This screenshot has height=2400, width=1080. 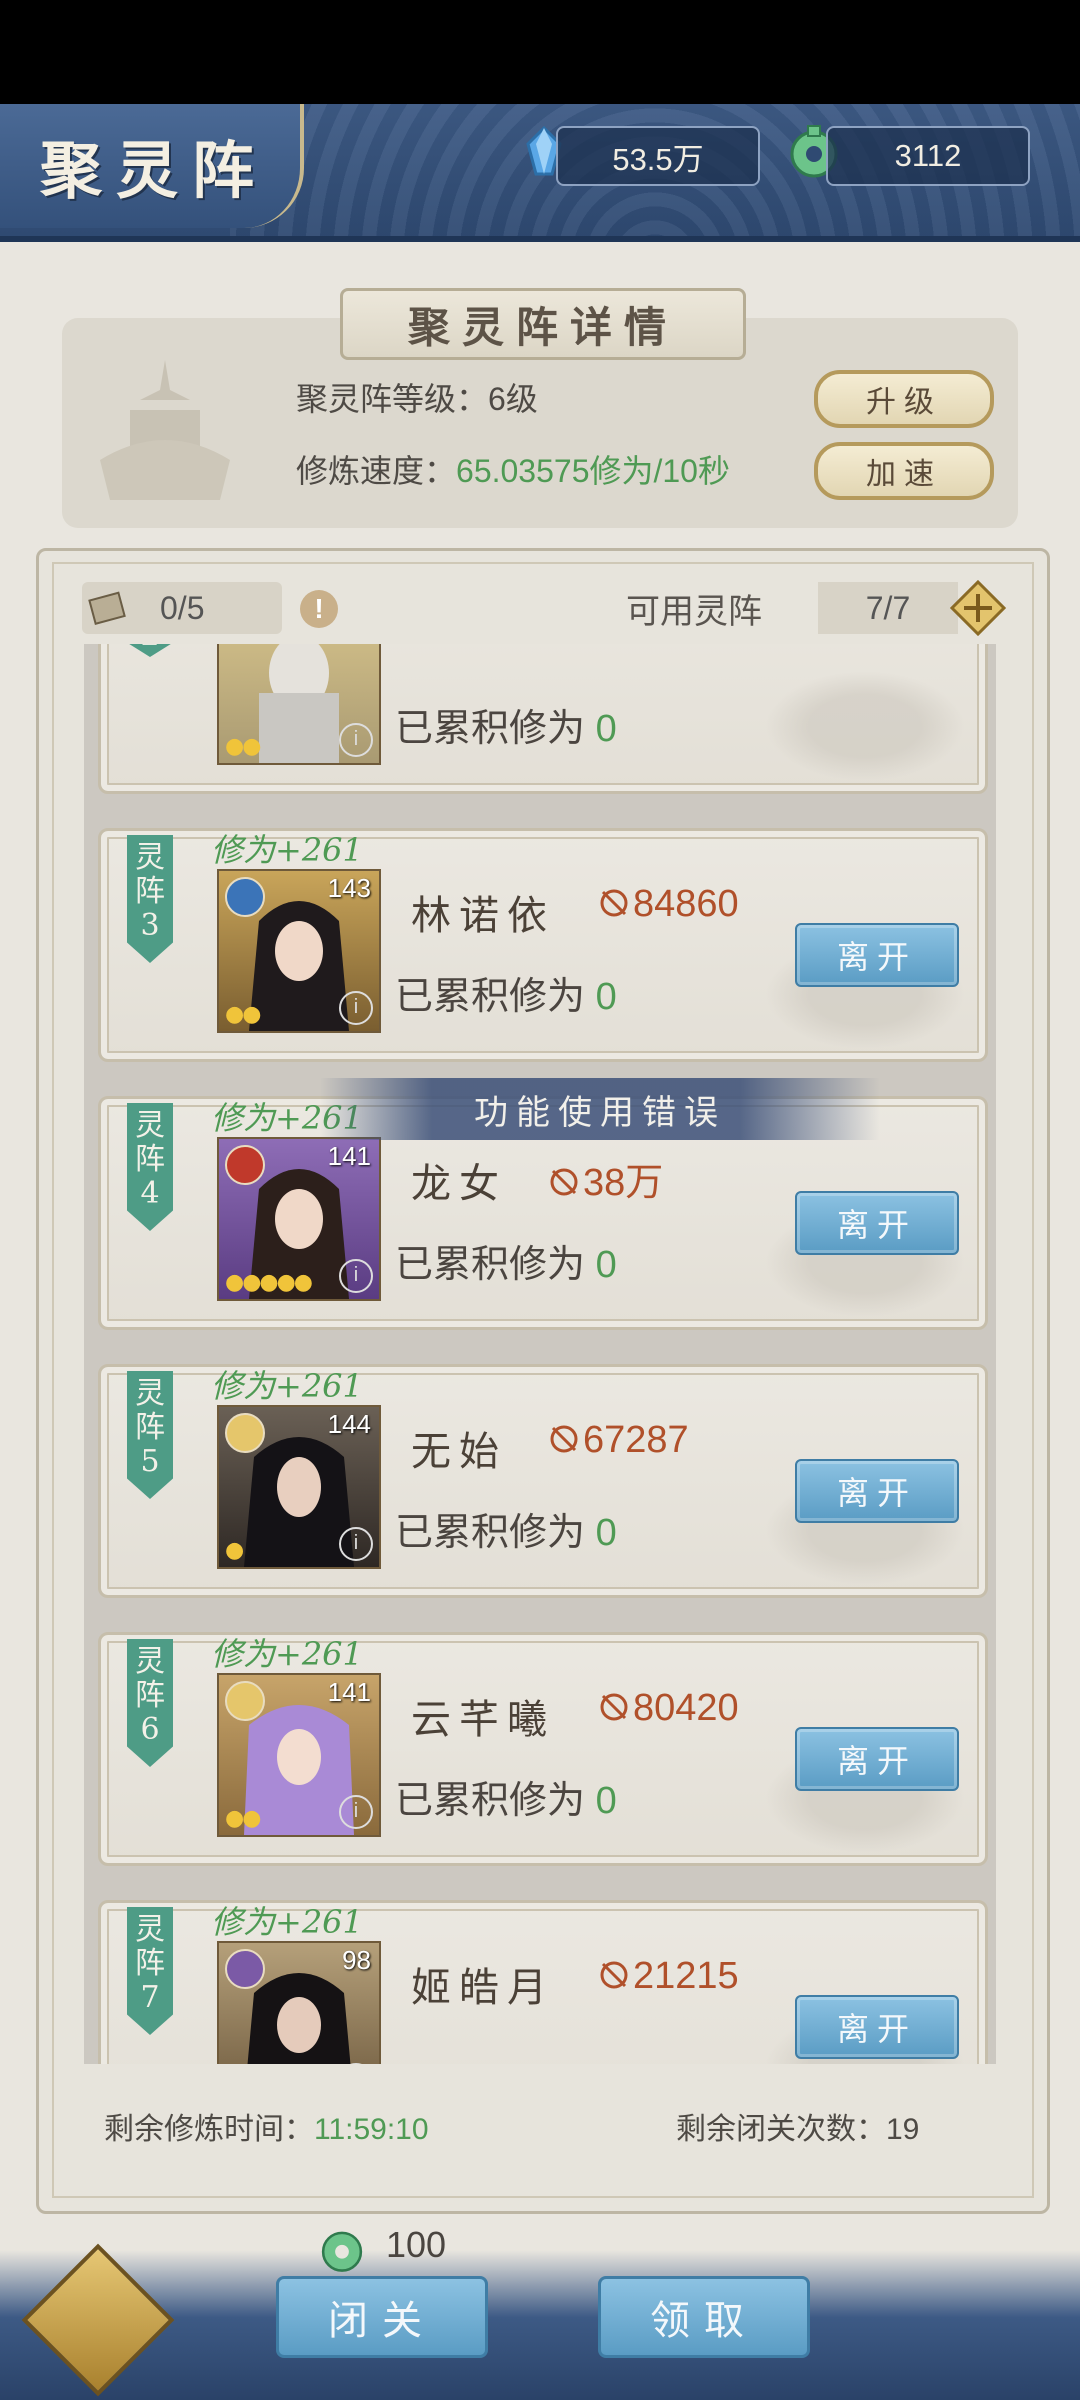 What do you see at coordinates (686, 904) in the screenshot?
I see `power-value: 84860` at bounding box center [686, 904].